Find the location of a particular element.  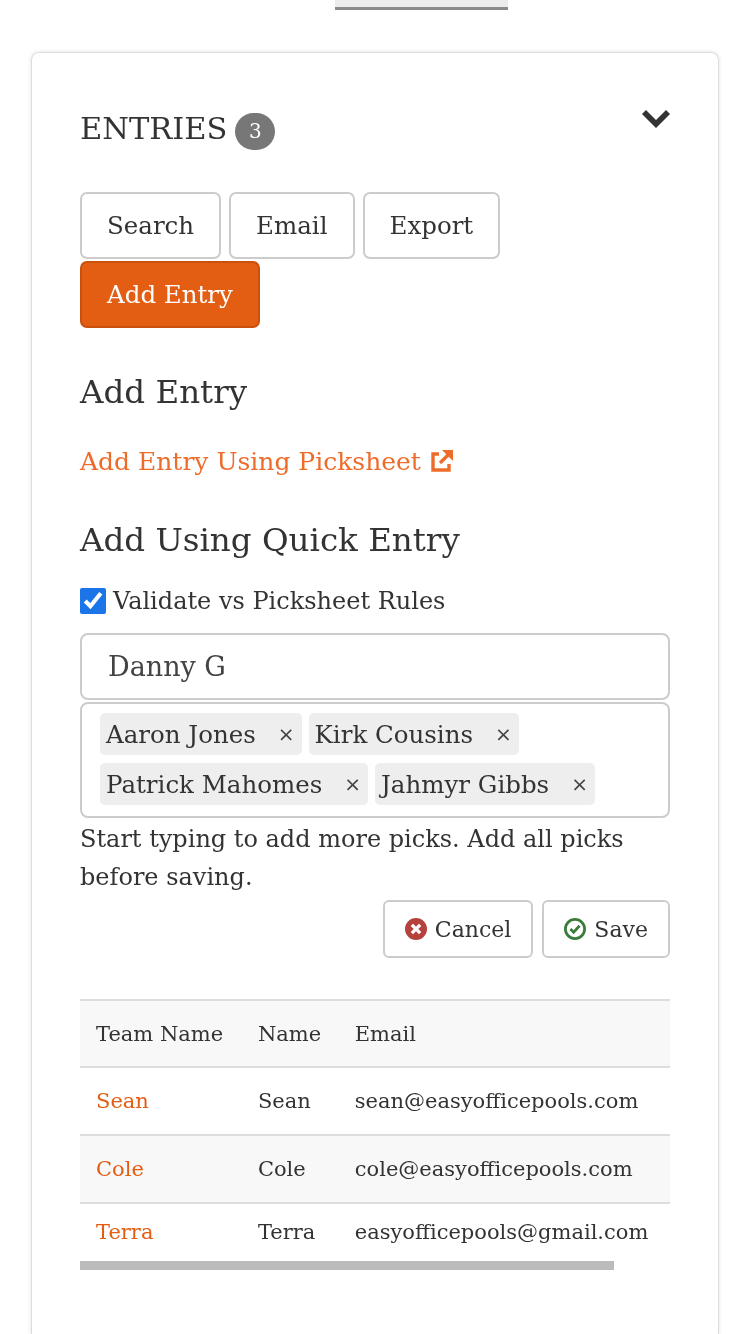

count-badge: 3 is located at coordinates (255, 131).